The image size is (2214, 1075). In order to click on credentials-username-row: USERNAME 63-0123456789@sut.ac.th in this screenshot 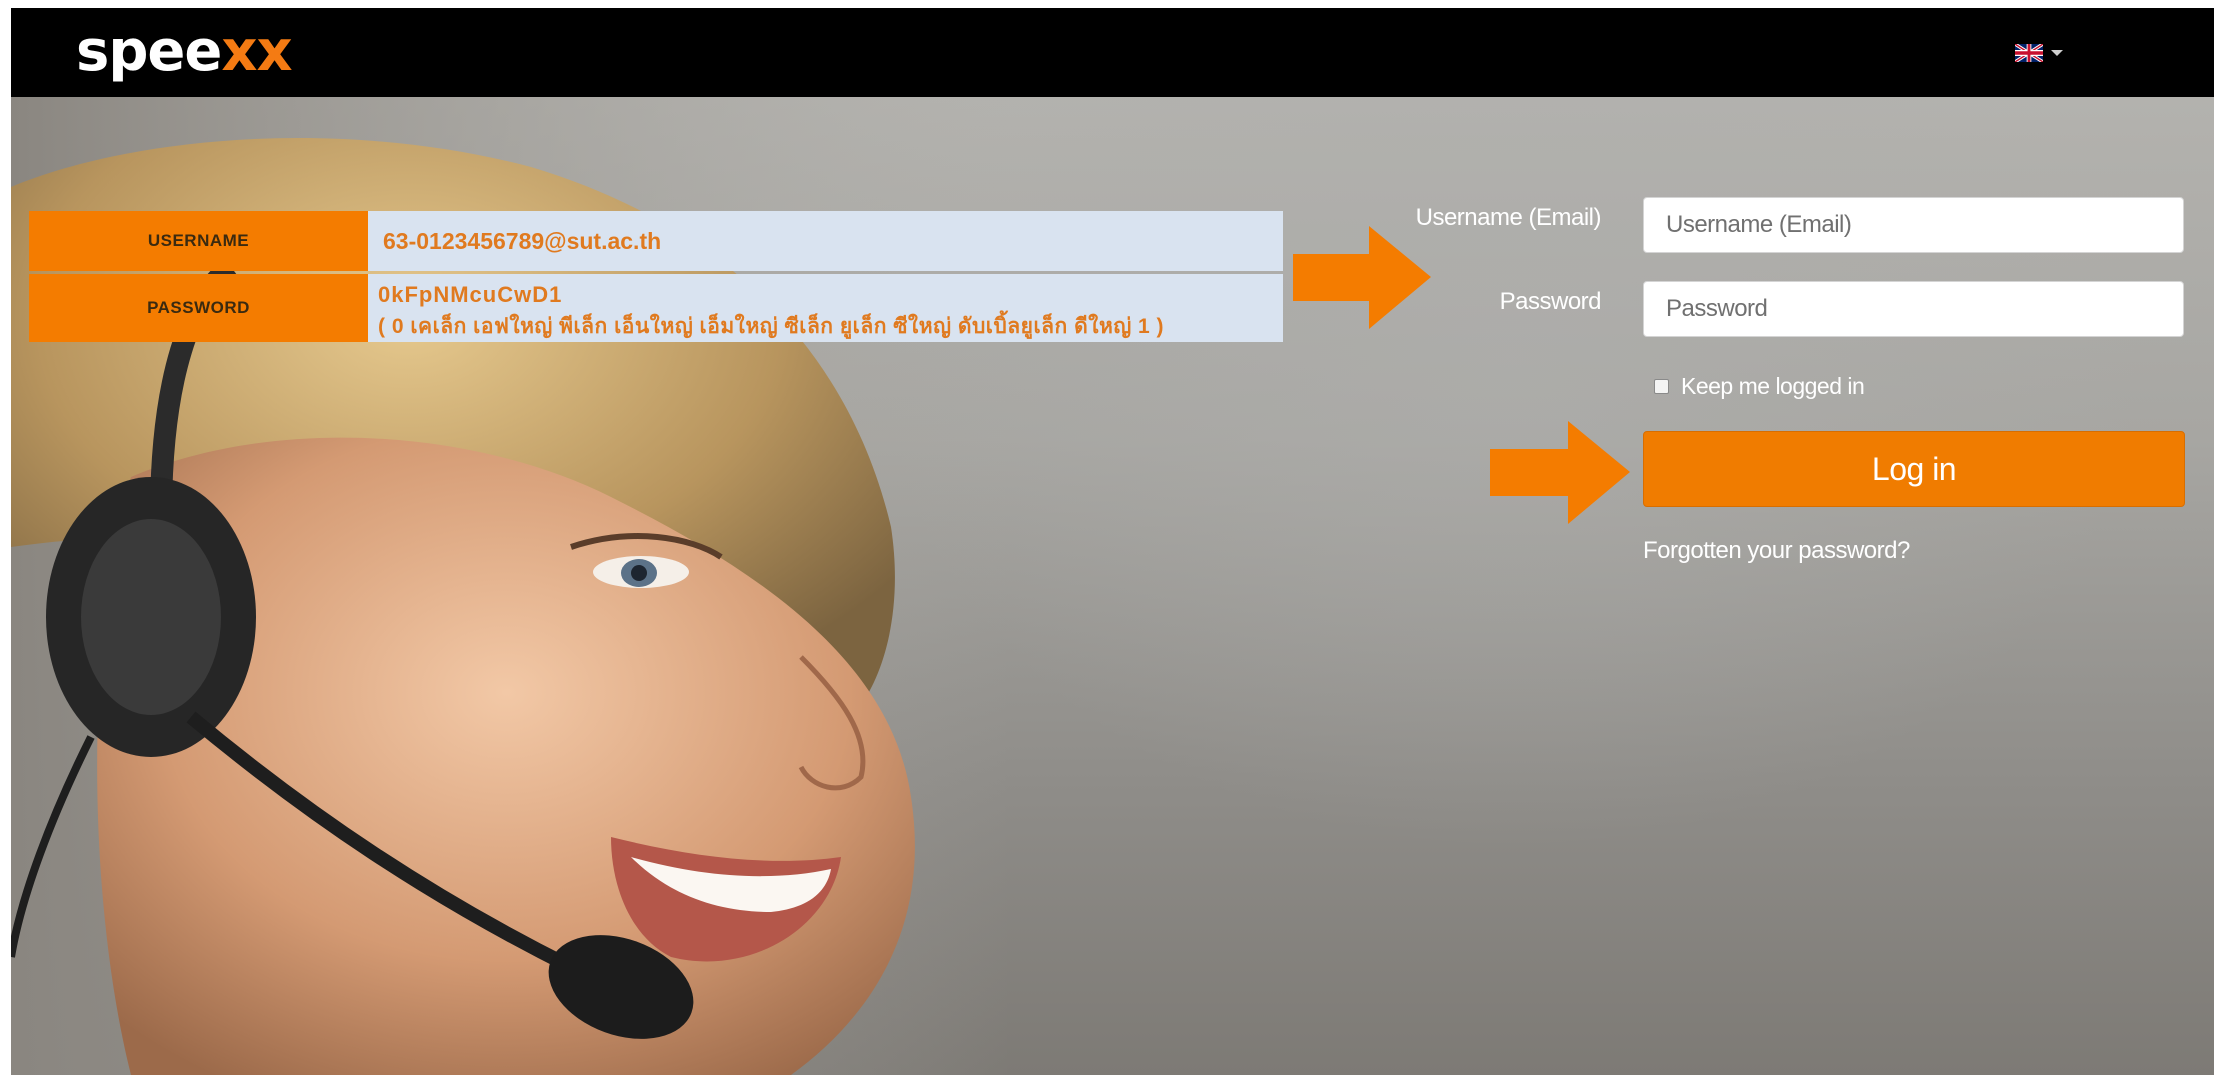, I will do `click(656, 241)`.